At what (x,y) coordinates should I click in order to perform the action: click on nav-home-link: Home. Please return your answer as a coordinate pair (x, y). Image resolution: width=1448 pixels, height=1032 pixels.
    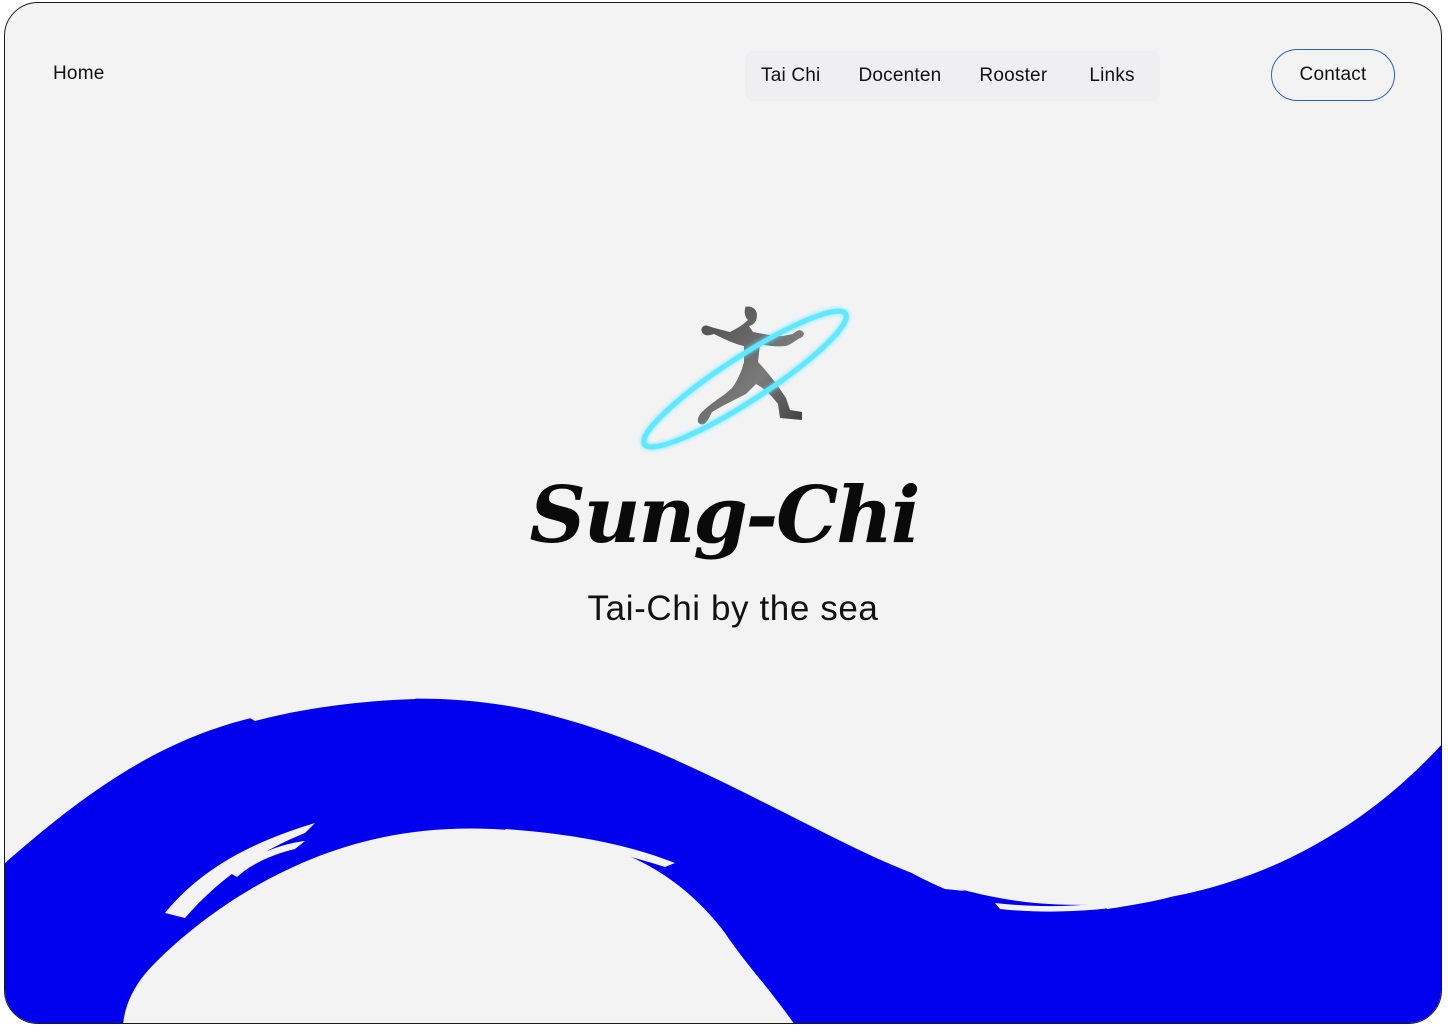
    Looking at the image, I should click on (78, 74).